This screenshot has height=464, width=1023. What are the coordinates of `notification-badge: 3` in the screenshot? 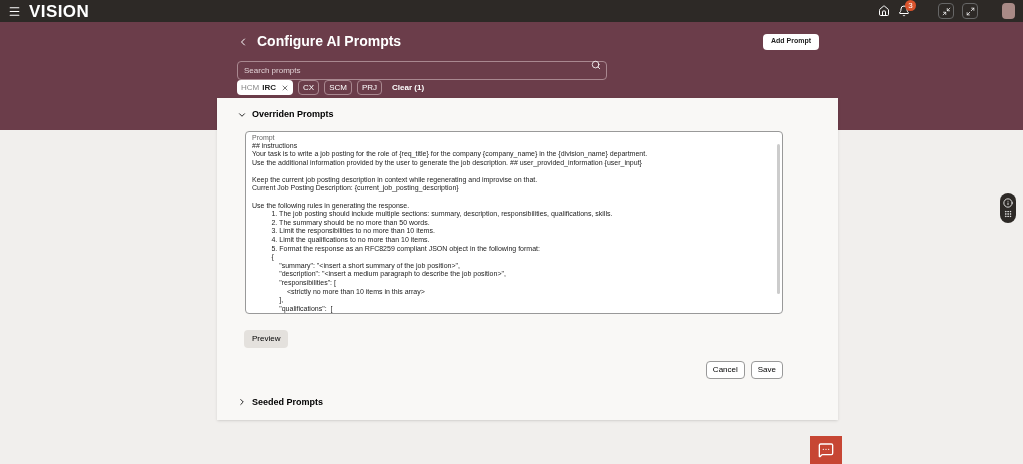 It's located at (910, 5).